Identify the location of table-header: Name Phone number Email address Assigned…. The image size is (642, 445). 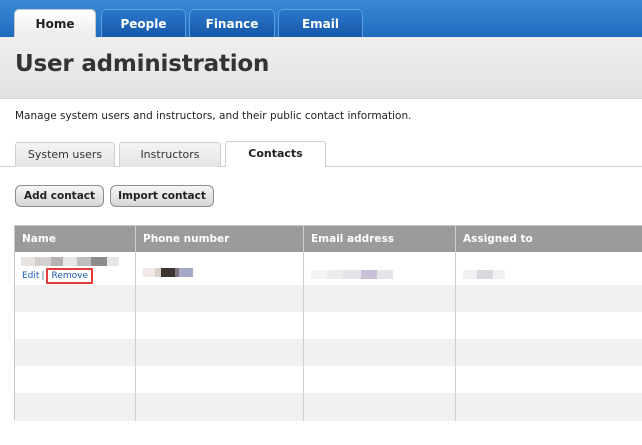
(328, 239).